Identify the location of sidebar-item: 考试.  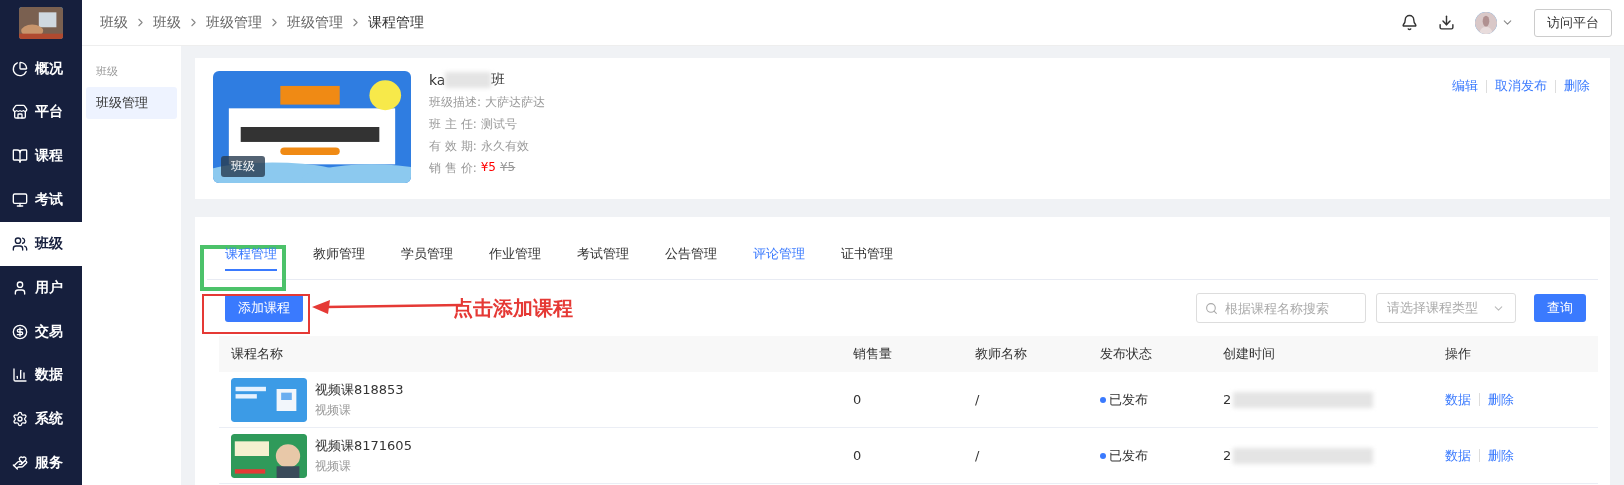
(41, 200).